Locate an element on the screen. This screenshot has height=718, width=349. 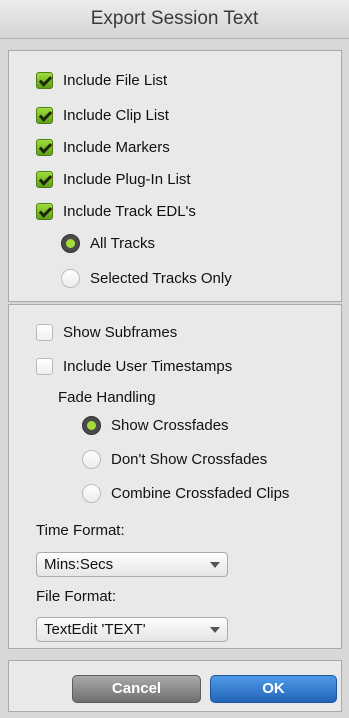
file-format-select: TextEdit 'TEXT' is located at coordinates (132, 629).